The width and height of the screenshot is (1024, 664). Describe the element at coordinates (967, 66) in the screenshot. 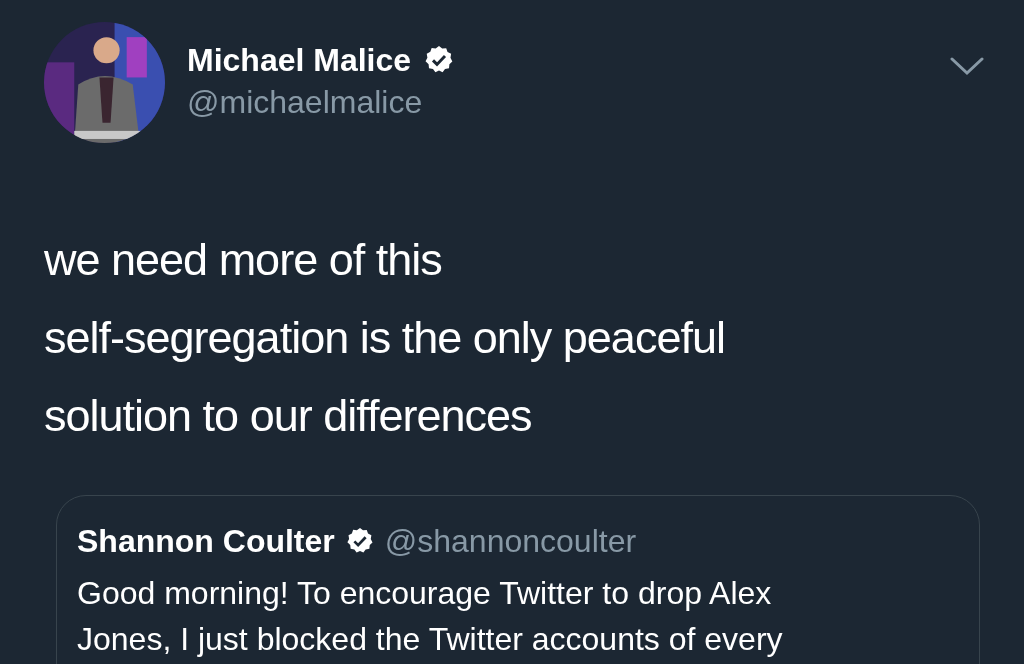

I see `chevron-down-icon` at that location.